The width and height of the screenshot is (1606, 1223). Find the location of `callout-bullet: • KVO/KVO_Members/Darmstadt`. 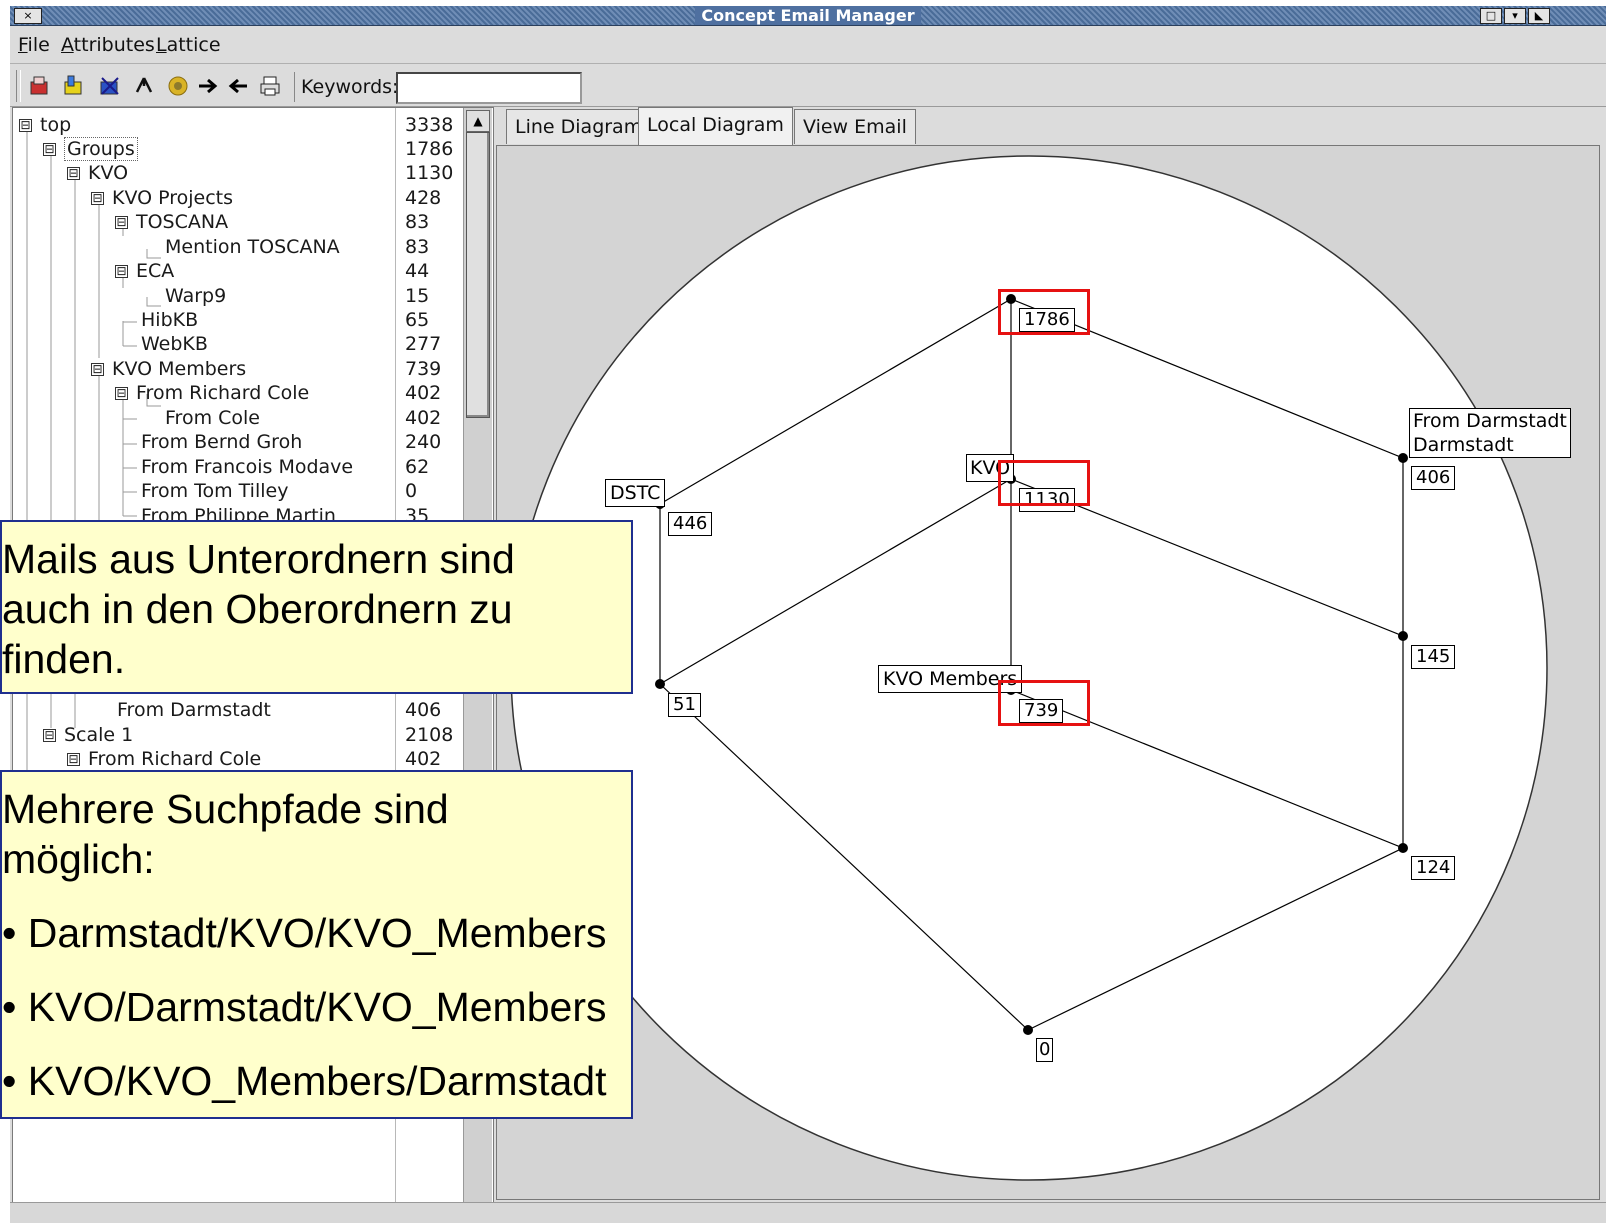

callout-bullet: • KVO/KVO_Members/Darmstadt is located at coordinates (304, 1081).